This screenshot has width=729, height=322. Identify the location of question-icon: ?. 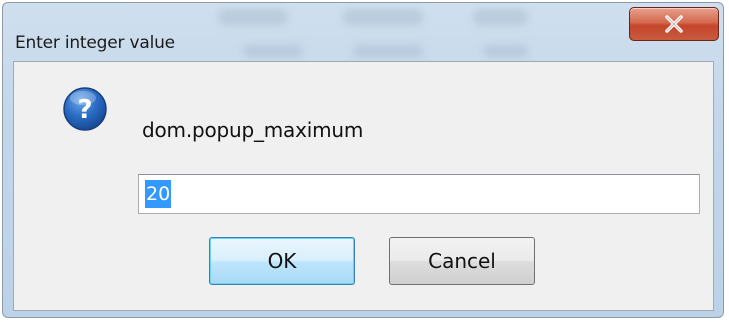
(85, 109).